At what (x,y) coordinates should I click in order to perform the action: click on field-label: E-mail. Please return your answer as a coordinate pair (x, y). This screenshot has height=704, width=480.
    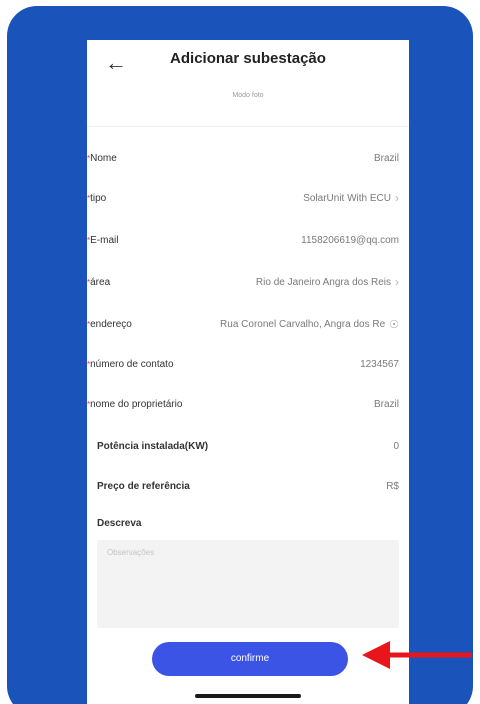
    Looking at the image, I should click on (104, 240).